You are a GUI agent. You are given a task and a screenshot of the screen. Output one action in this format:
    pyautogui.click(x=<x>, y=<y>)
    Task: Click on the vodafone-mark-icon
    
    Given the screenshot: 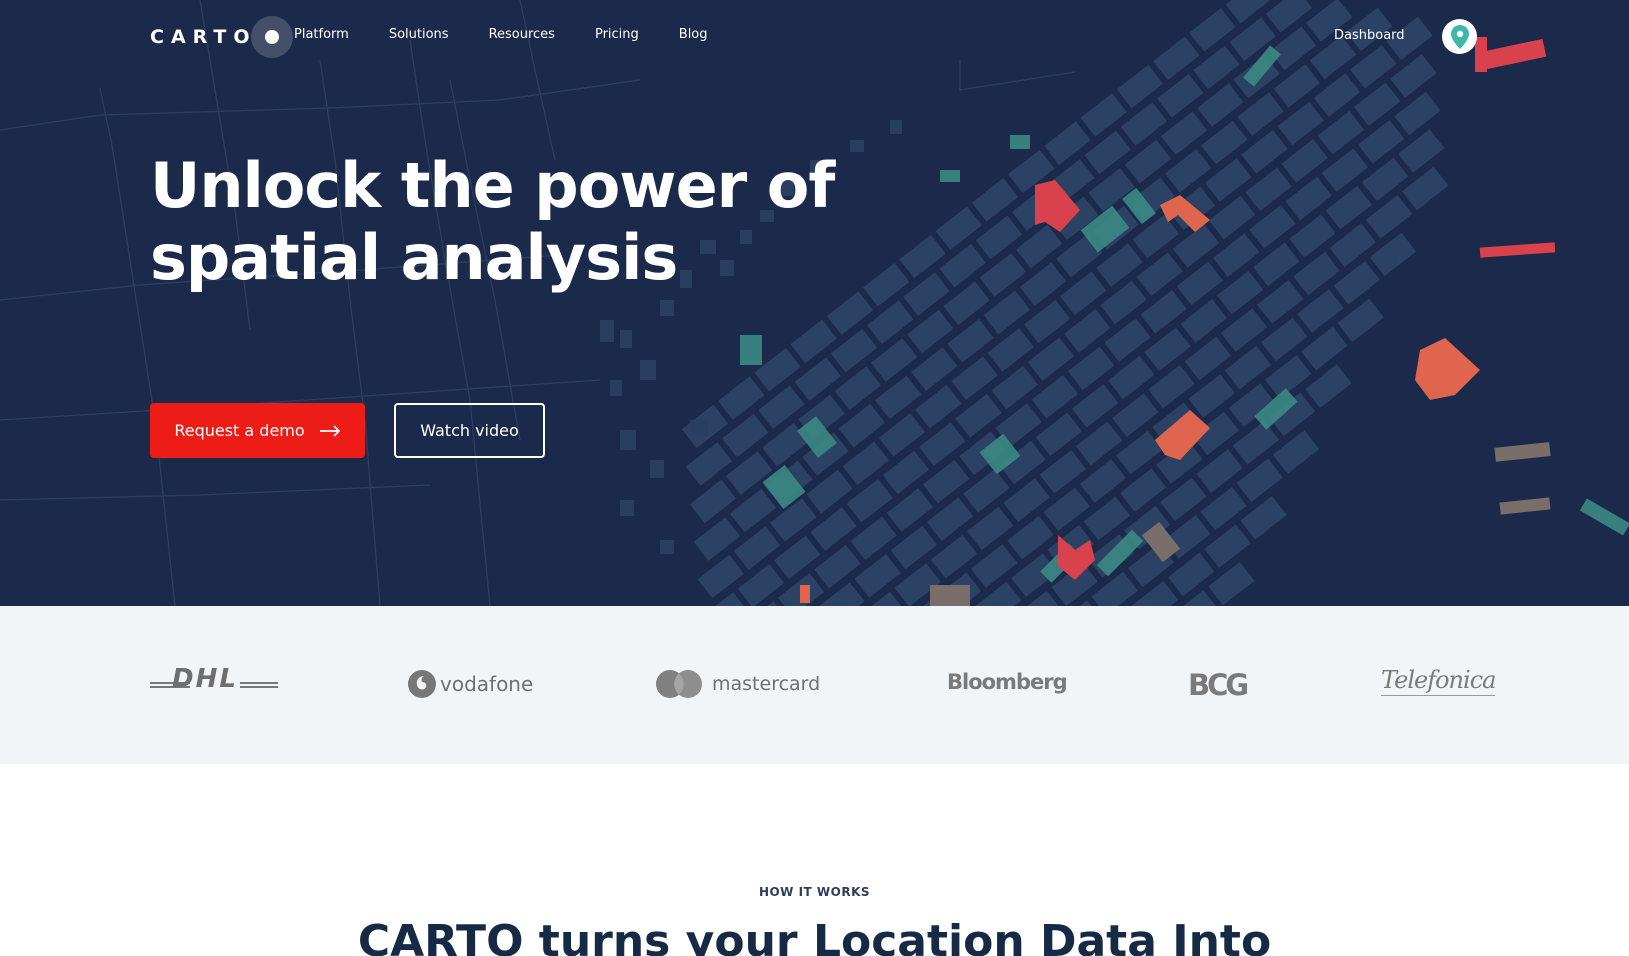 What is the action you would take?
    pyautogui.click(x=422, y=684)
    